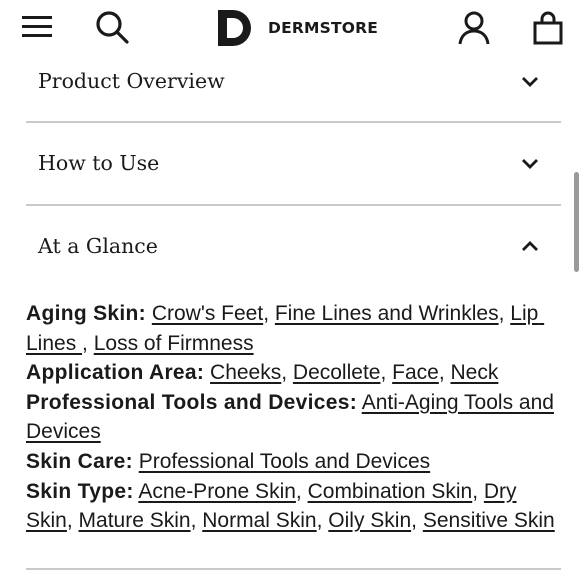 Image resolution: width=580 pixels, height=580 pixels. What do you see at coordinates (293, 163) in the screenshot?
I see `accordion-how-to-use: How to Use` at bounding box center [293, 163].